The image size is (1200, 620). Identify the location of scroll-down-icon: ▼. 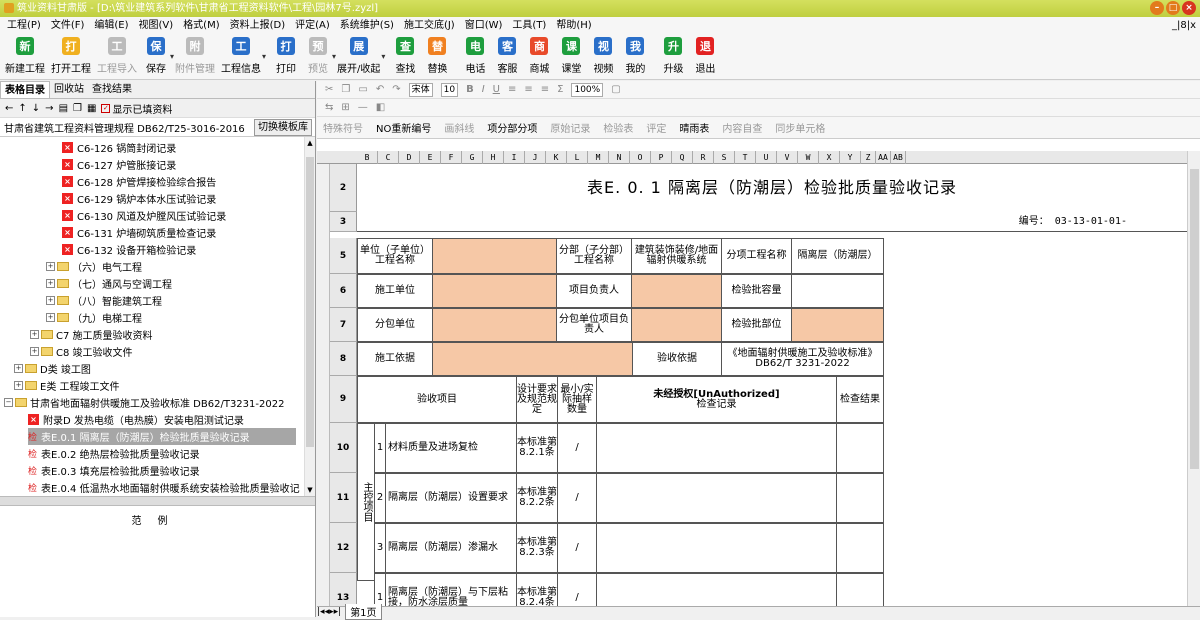
(310, 490).